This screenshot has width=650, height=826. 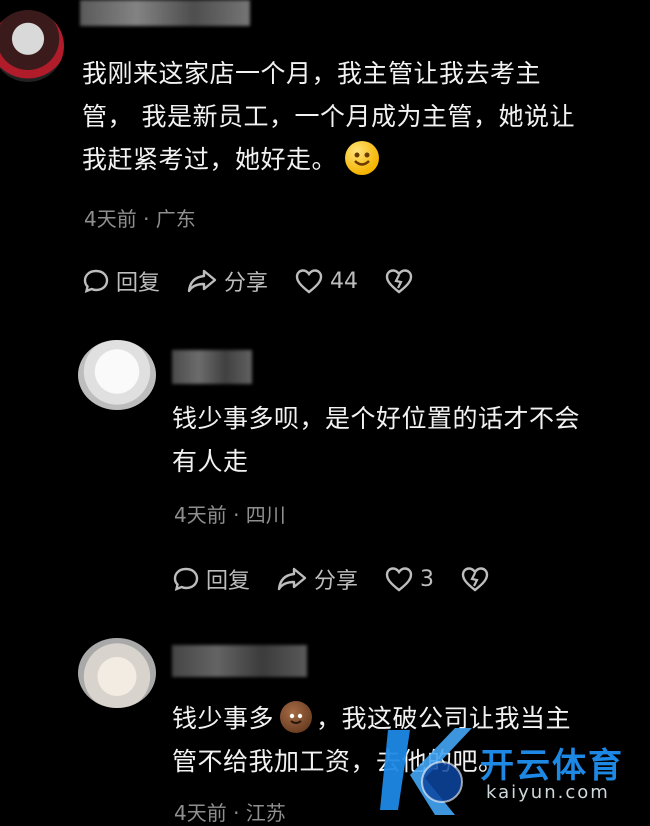 I want to click on like-button: 44, so click(x=326, y=281).